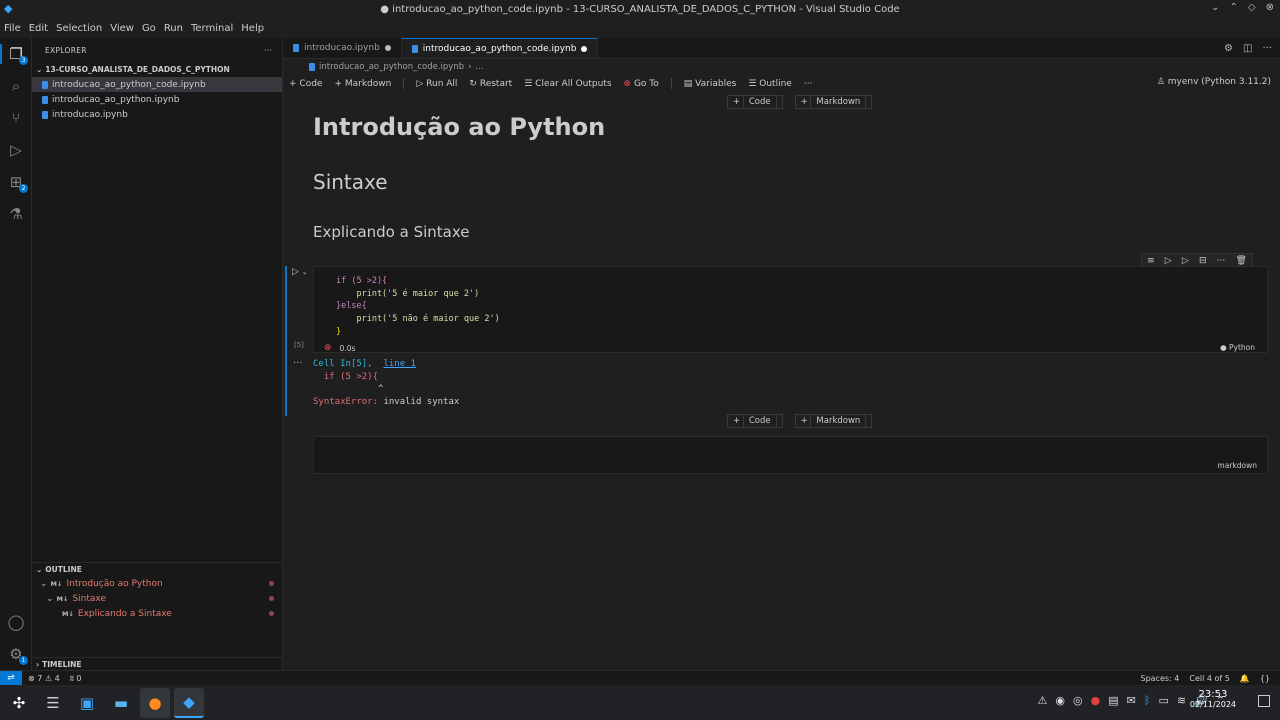 The image size is (1280, 720). What do you see at coordinates (305, 84) in the screenshot?
I see `add-code-button: + Code` at bounding box center [305, 84].